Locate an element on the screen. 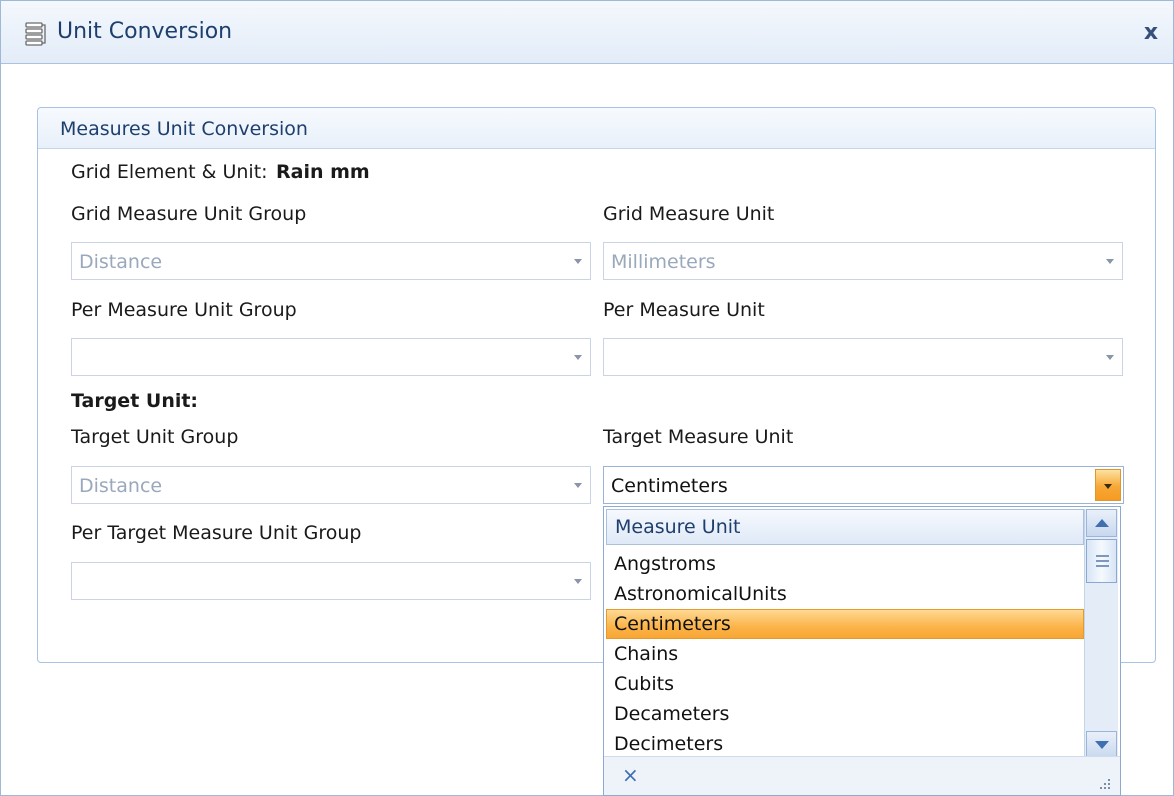 This screenshot has width=1174, height=796. arrow-up-icon is located at coordinates (1102, 523).